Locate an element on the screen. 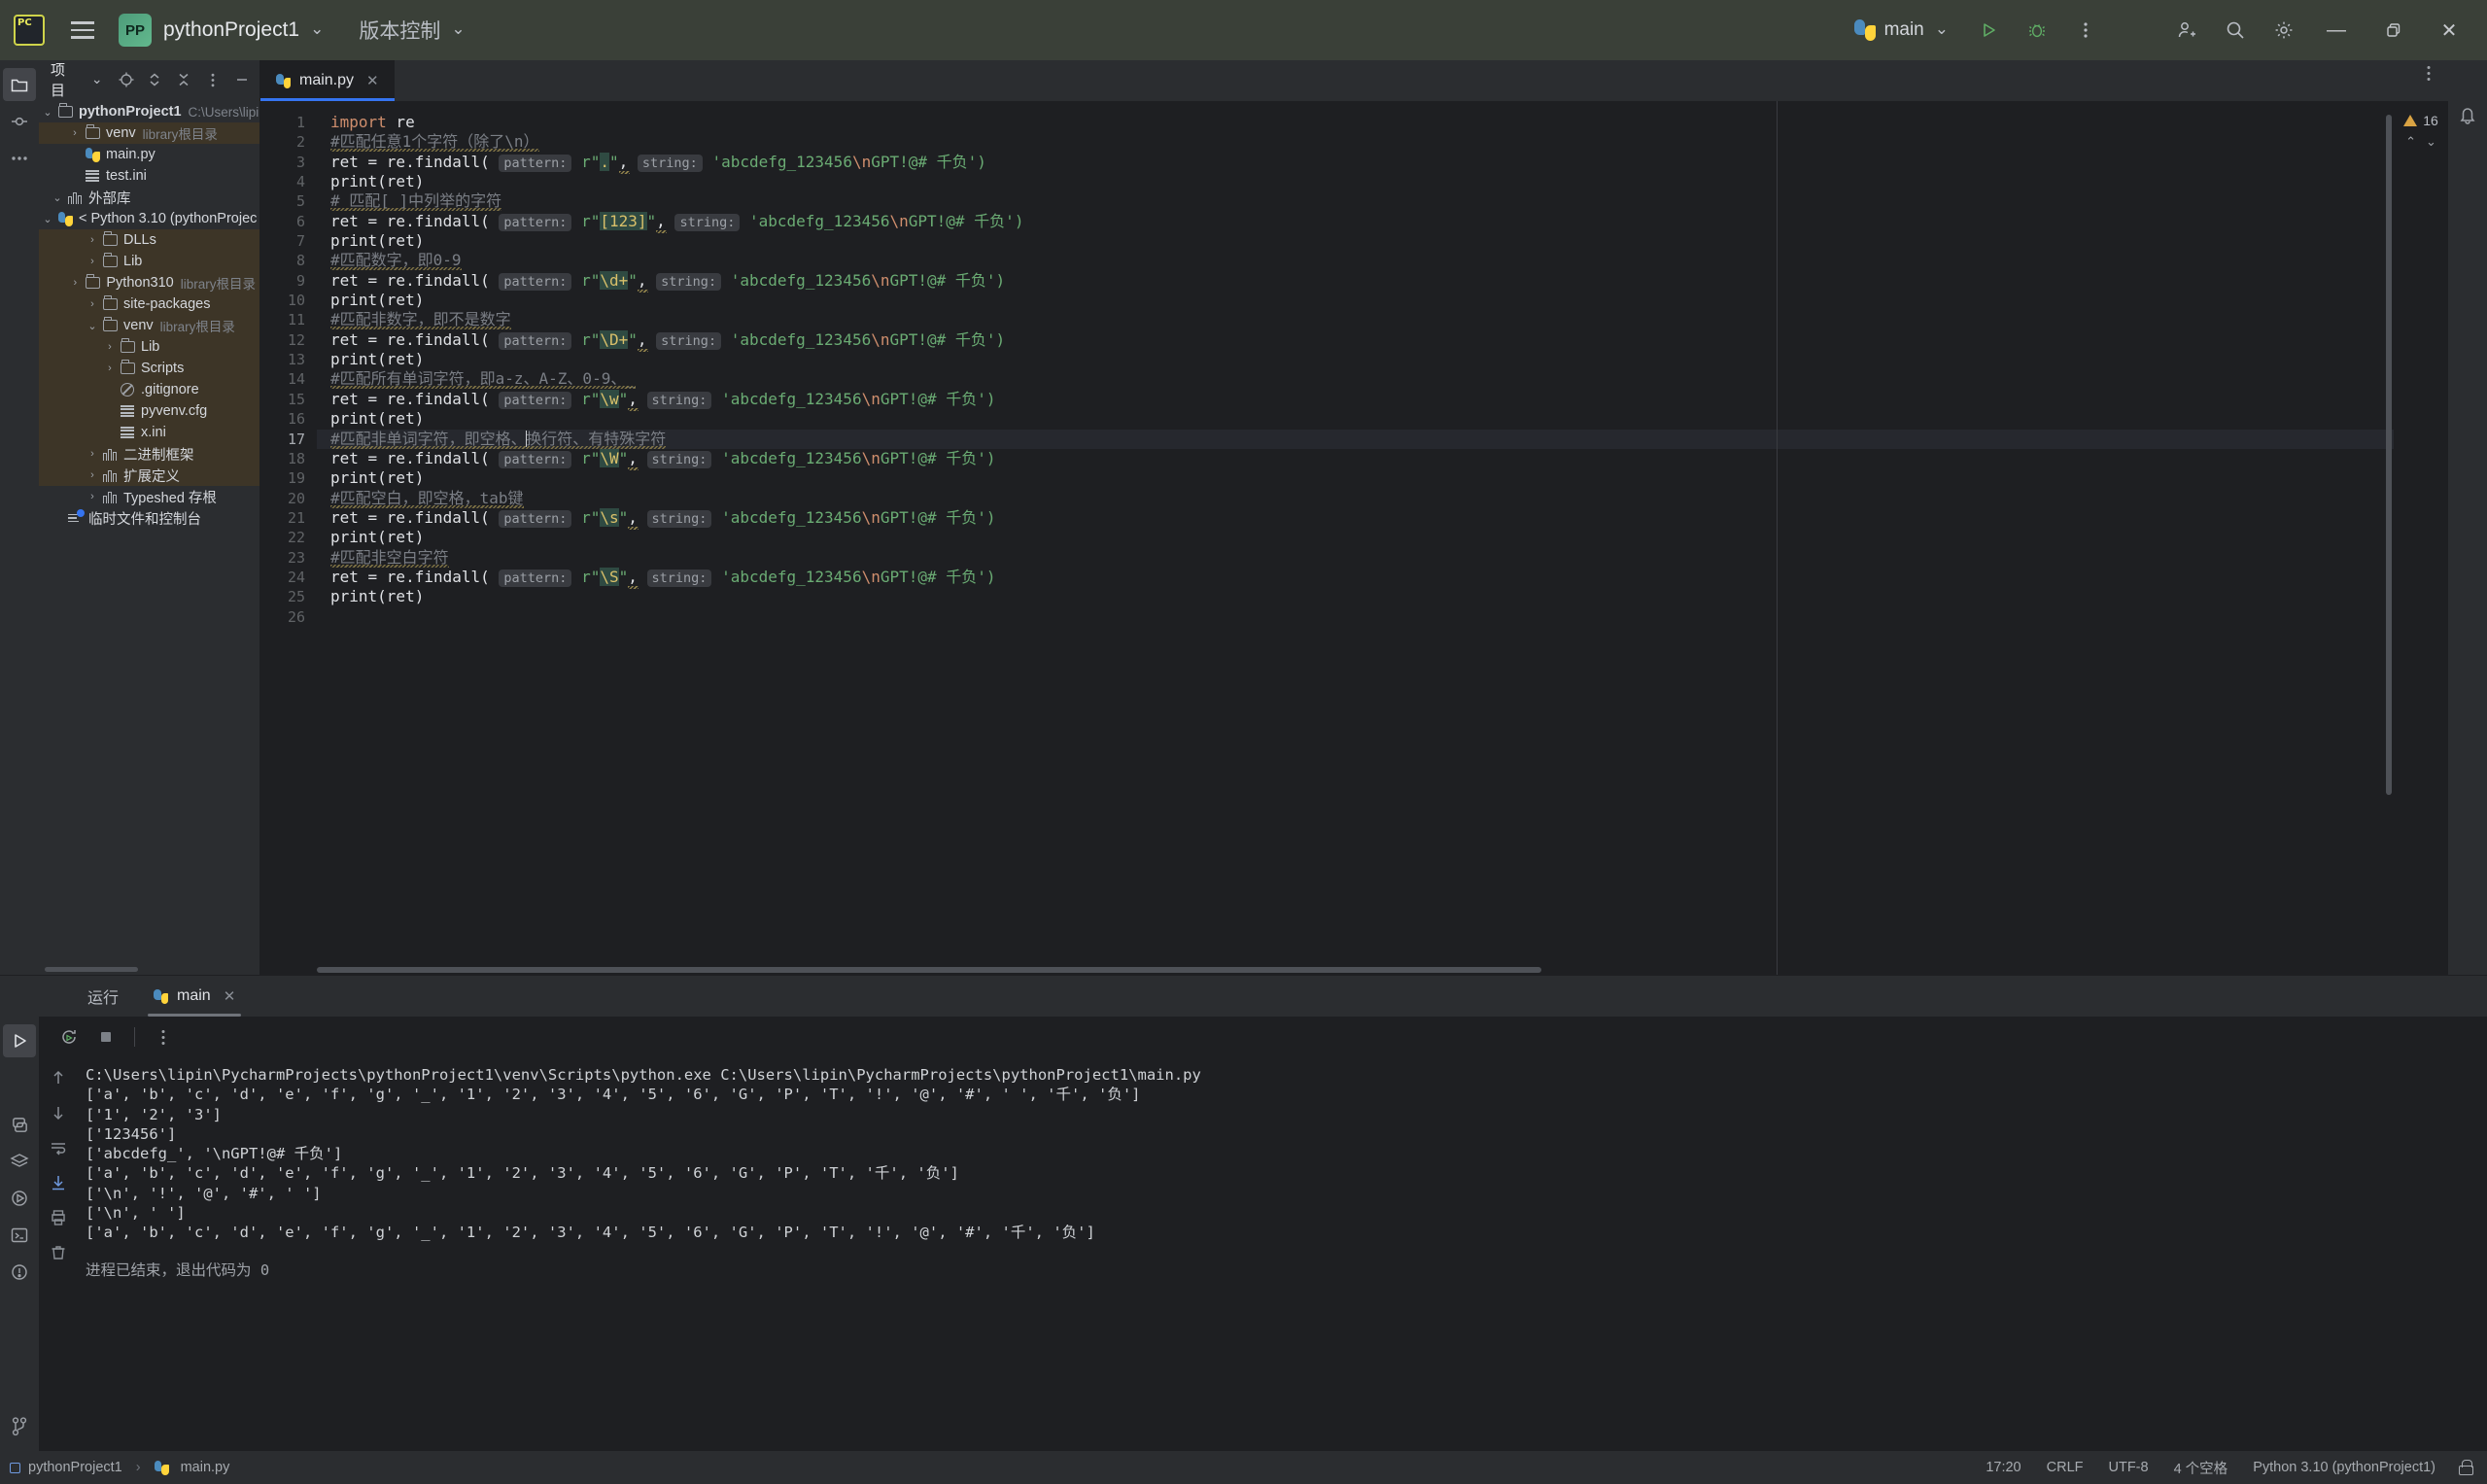 The image size is (2487, 1484). next-problem-icon: ⌄ is located at coordinates (2431, 142).